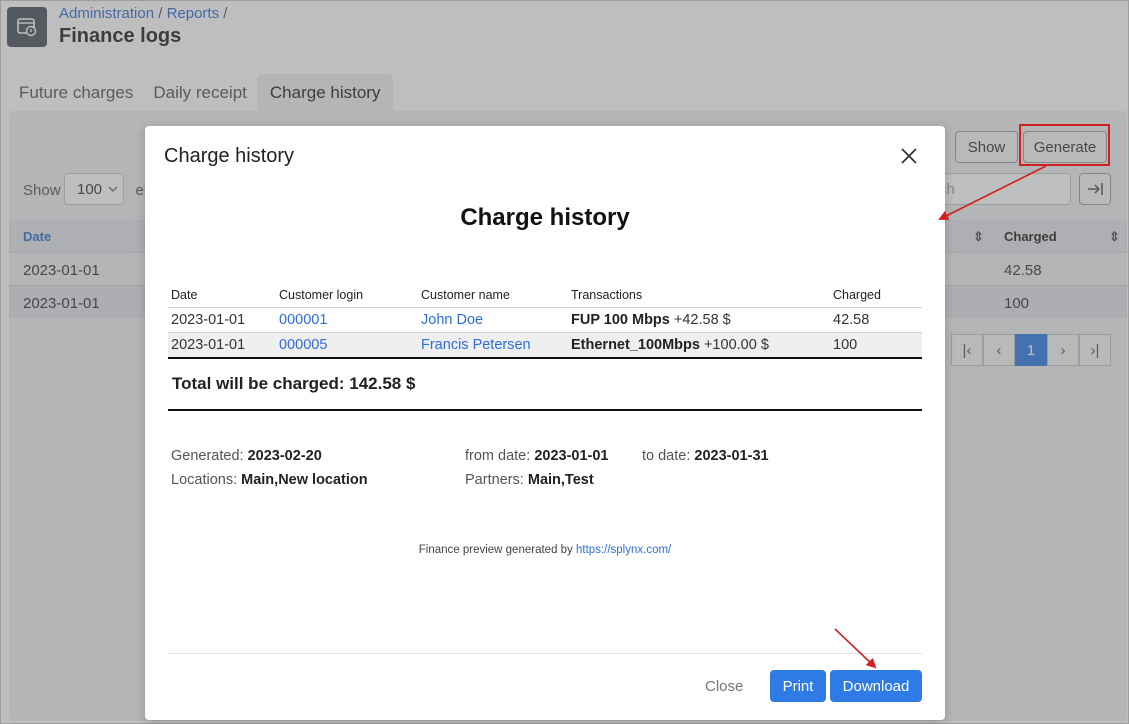 This screenshot has height=724, width=1129. Describe the element at coordinates (269, 480) in the screenshot. I see `locations: Locations: Main,New location` at that location.